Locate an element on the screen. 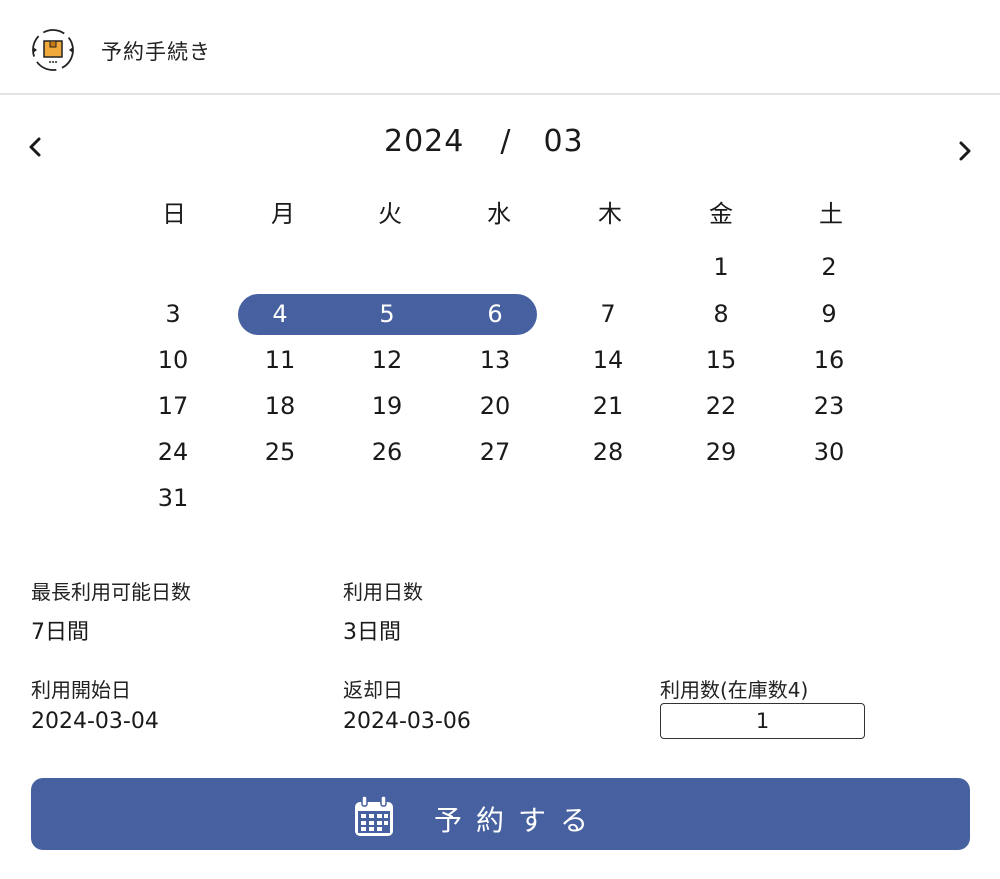  calendar-day: 1 is located at coordinates (721, 267).